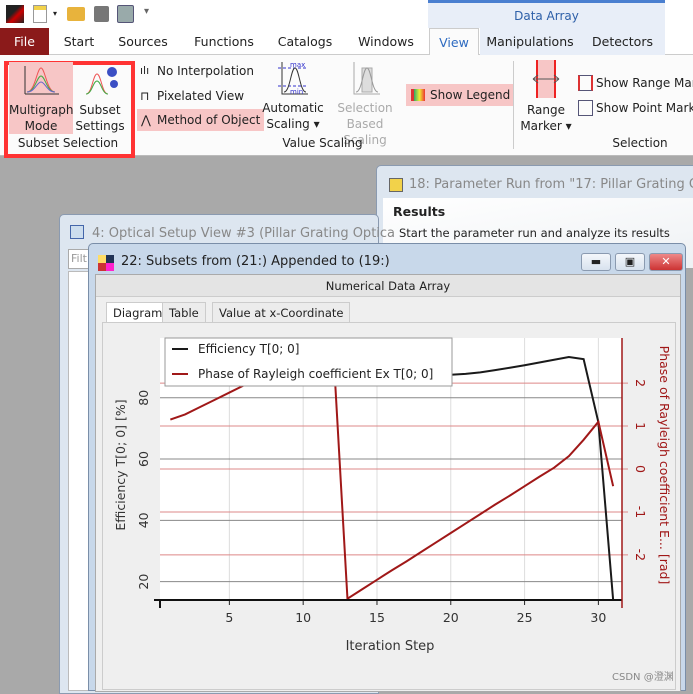 This screenshot has height=694, width=693. Describe the element at coordinates (640, 383) in the screenshot. I see `y2-tick-label: 2` at that location.